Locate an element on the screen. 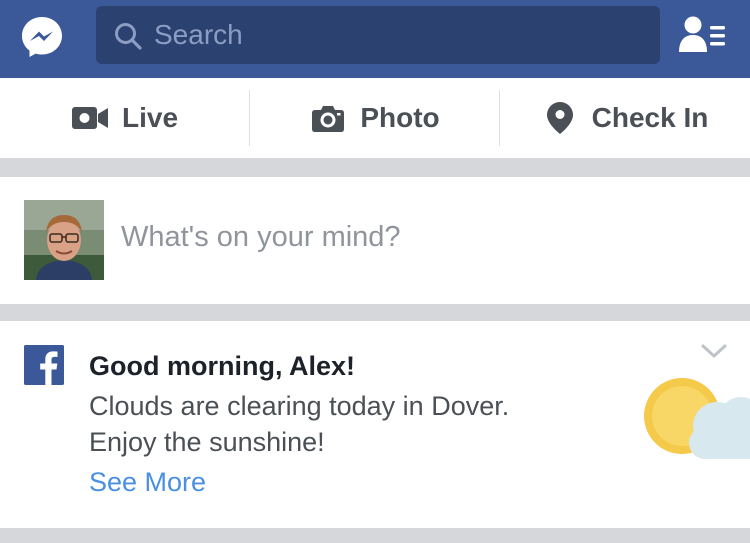 The width and height of the screenshot is (750, 543). camera-icon is located at coordinates (328, 118).